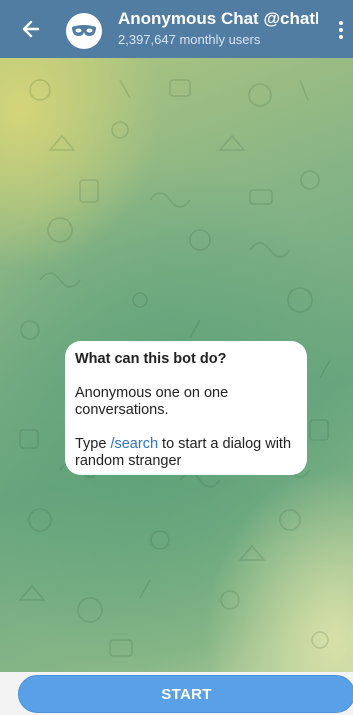  What do you see at coordinates (134, 444) in the screenshot?
I see `search-command-link: /search` at bounding box center [134, 444].